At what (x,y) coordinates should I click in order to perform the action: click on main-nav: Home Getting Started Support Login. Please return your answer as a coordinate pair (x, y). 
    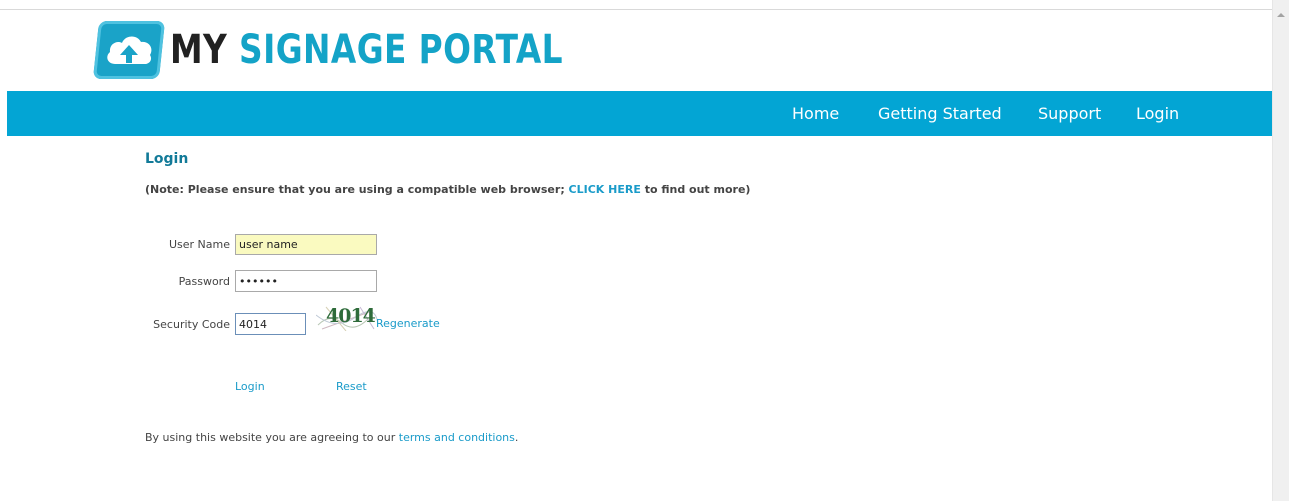
    Looking at the image, I should click on (640, 113).